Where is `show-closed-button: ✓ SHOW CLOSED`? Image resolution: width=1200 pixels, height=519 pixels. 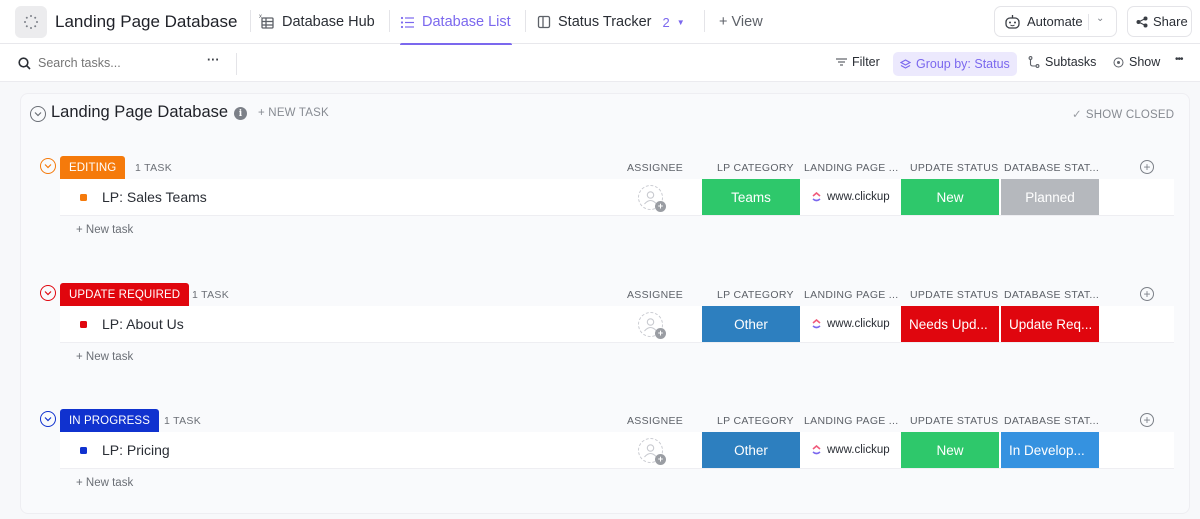 show-closed-button: ✓ SHOW CLOSED is located at coordinates (1123, 114).